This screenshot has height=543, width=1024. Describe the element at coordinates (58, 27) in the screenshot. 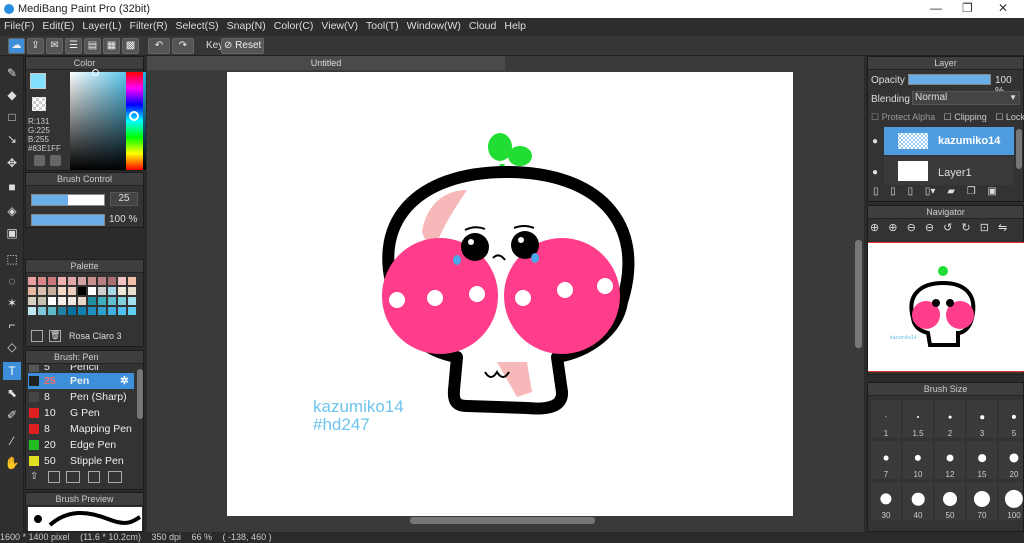

I see `menu-edit: Edit(E)` at that location.